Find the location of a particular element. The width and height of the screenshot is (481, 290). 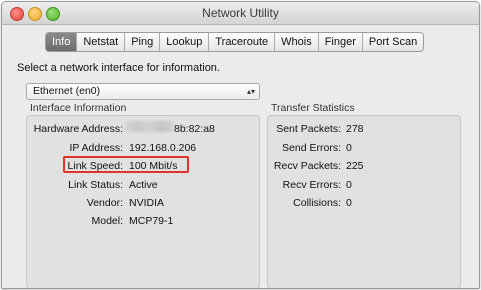

link-speed-highlight-box is located at coordinates (126, 164).